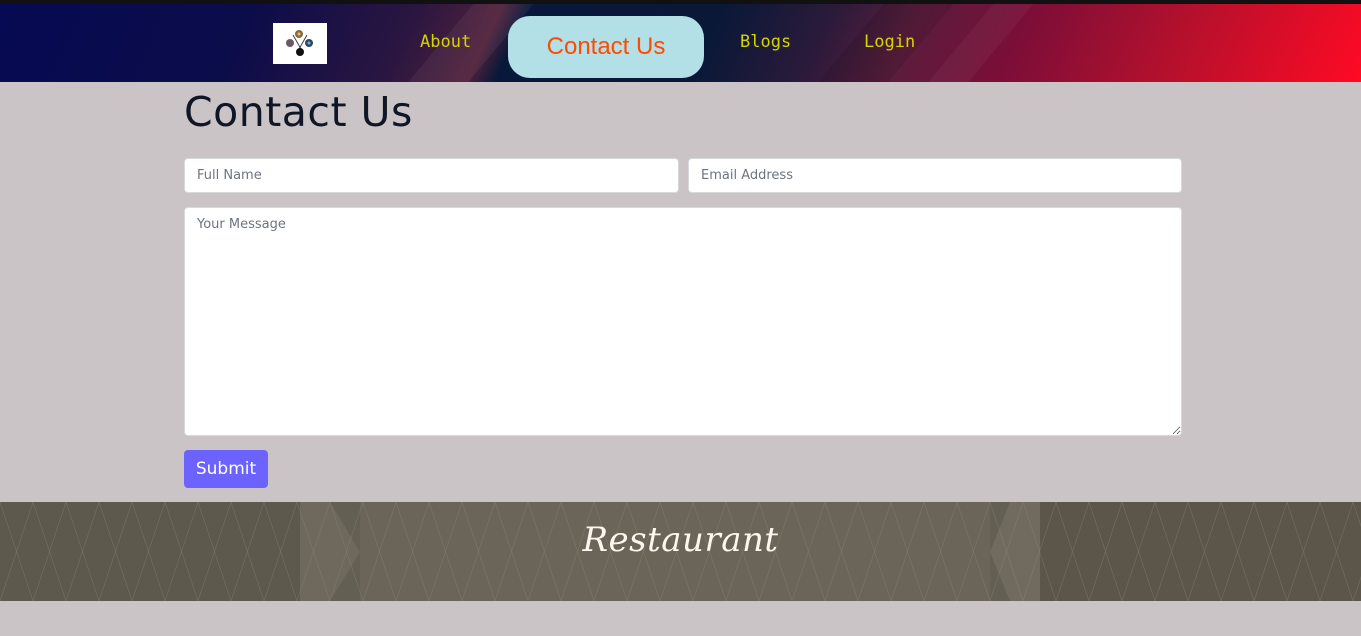  What do you see at coordinates (298, 112) in the screenshot?
I see `page-title: Contact Us` at bounding box center [298, 112].